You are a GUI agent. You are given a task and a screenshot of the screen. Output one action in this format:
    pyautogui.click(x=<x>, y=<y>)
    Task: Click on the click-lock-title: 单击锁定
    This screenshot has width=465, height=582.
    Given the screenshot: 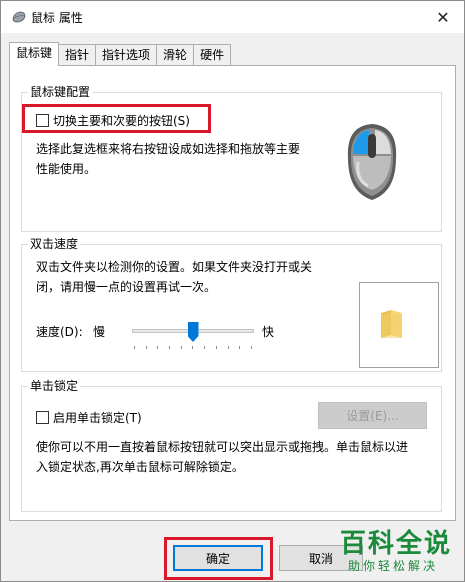 What is the action you would take?
    pyautogui.click(x=54, y=386)
    